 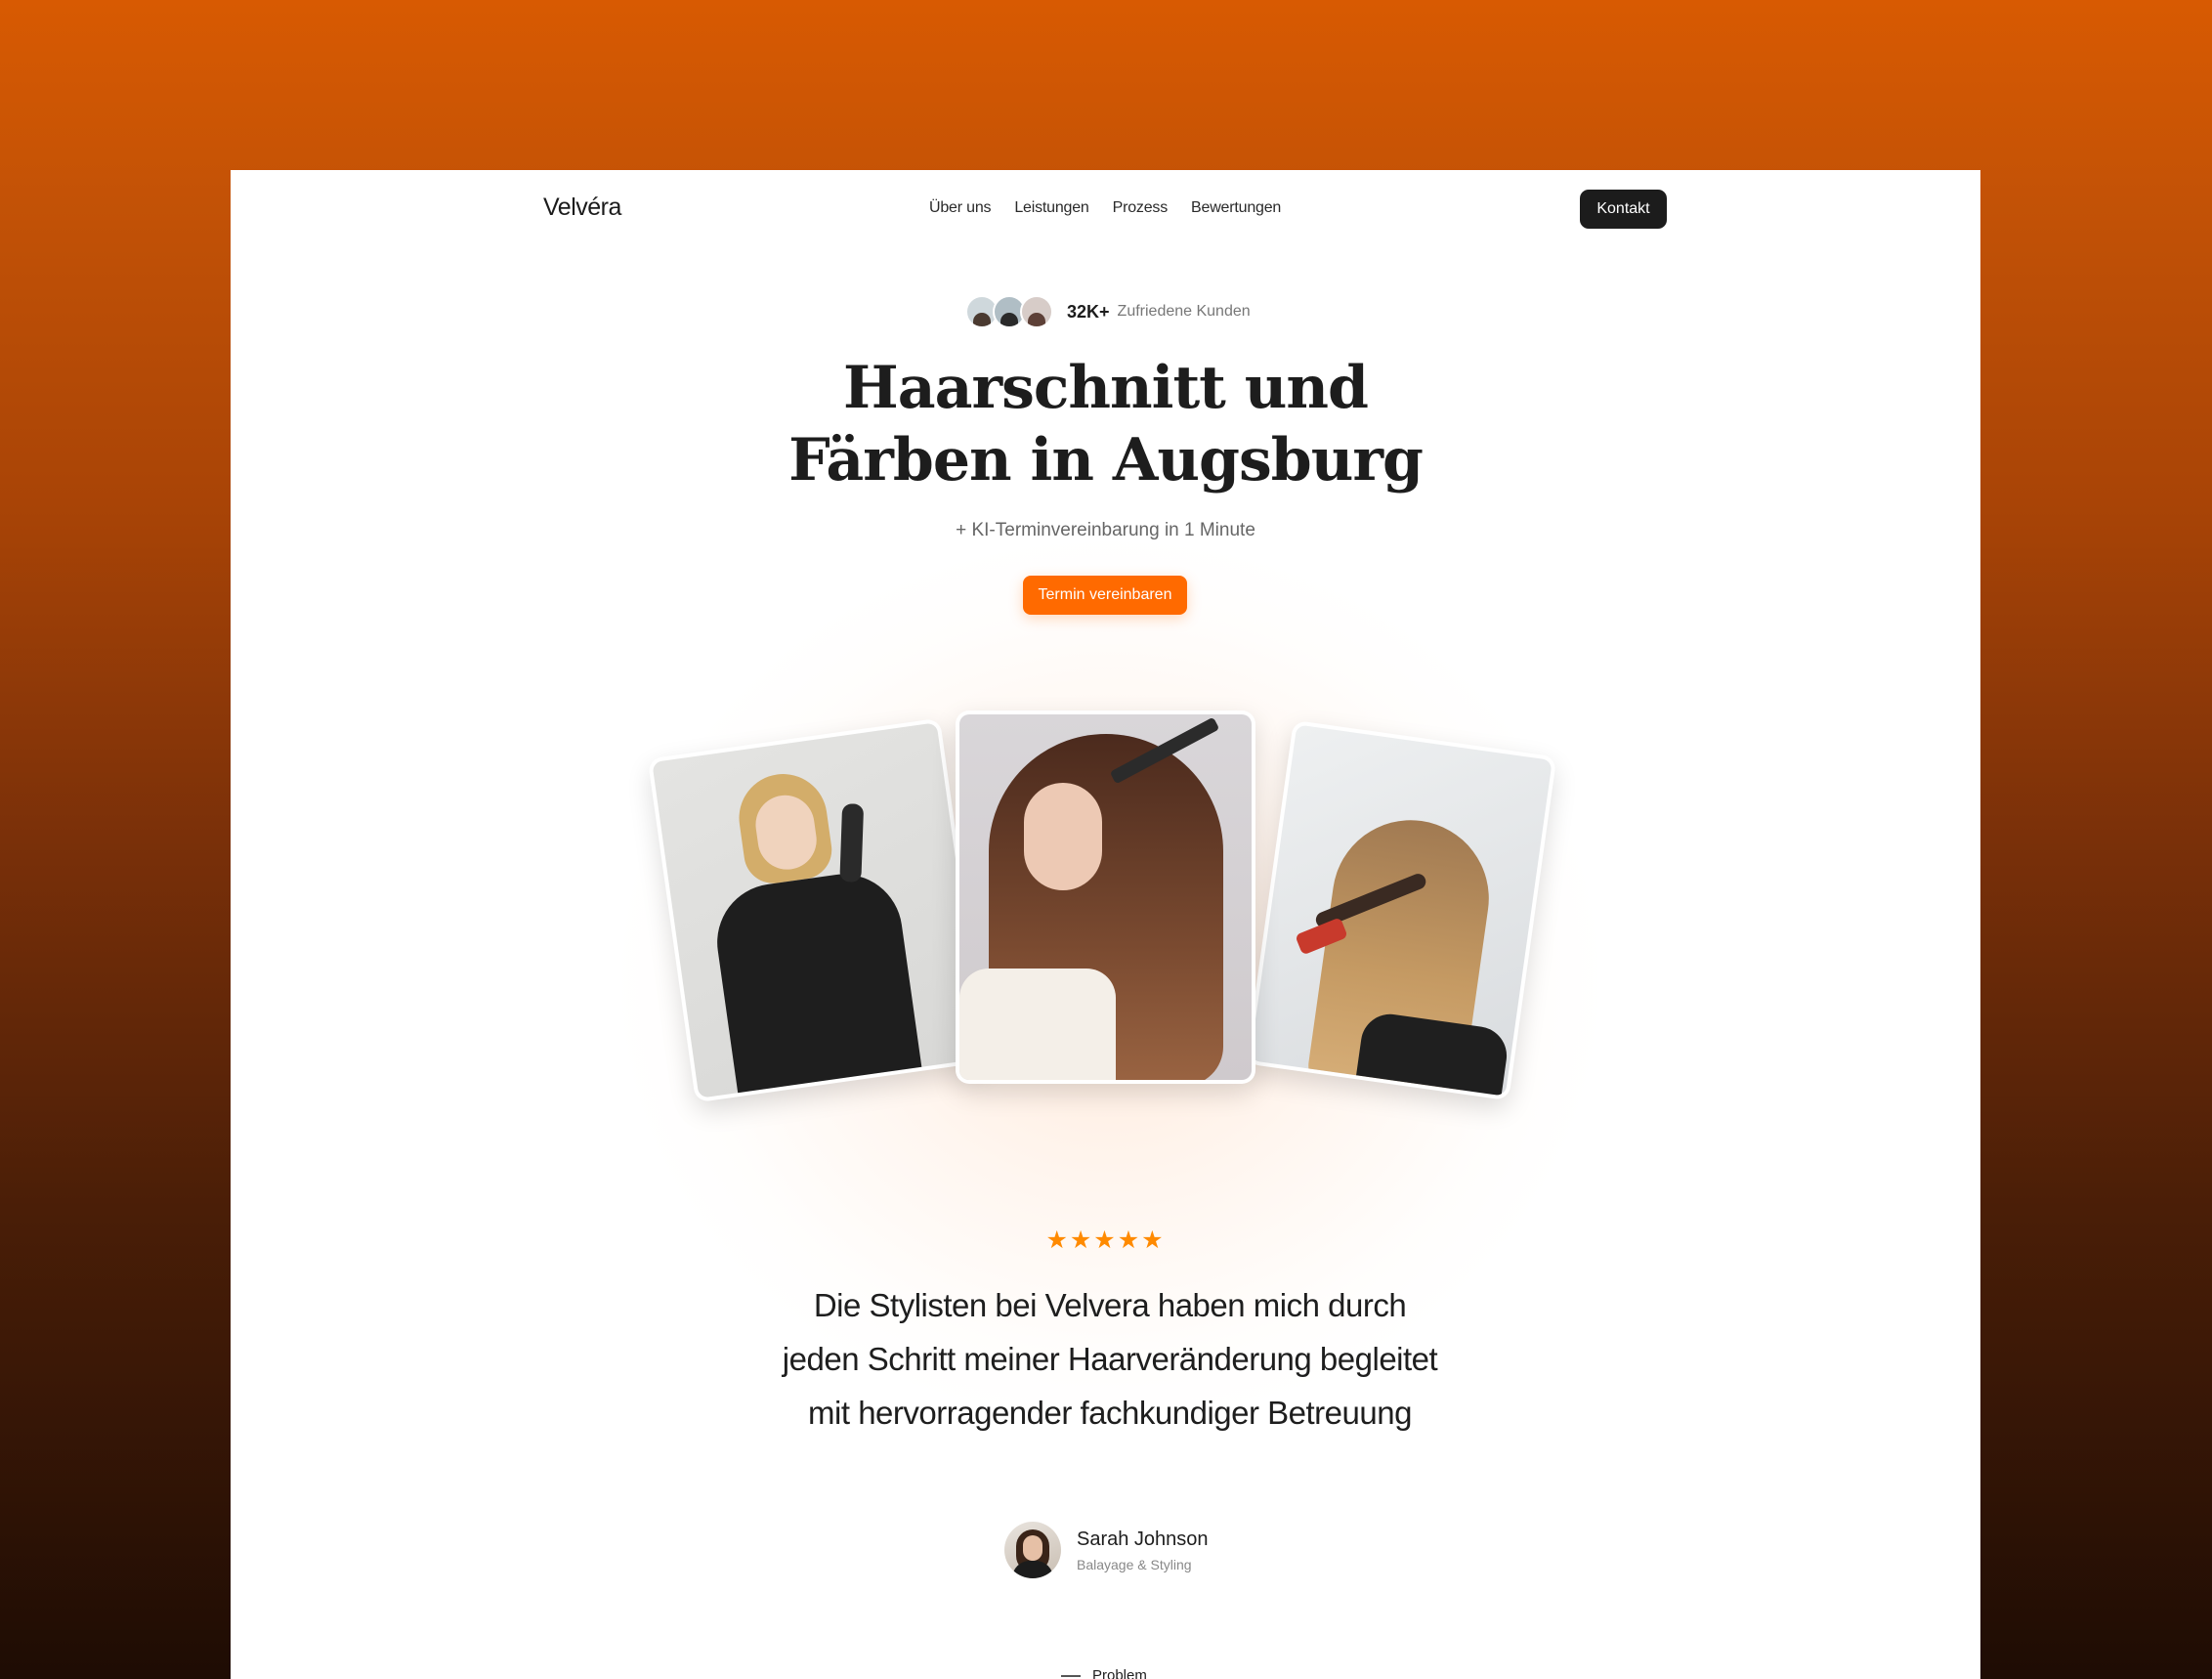 What do you see at coordinates (1236, 208) in the screenshot?
I see `nav-link-bewertungen: Bewertungen` at bounding box center [1236, 208].